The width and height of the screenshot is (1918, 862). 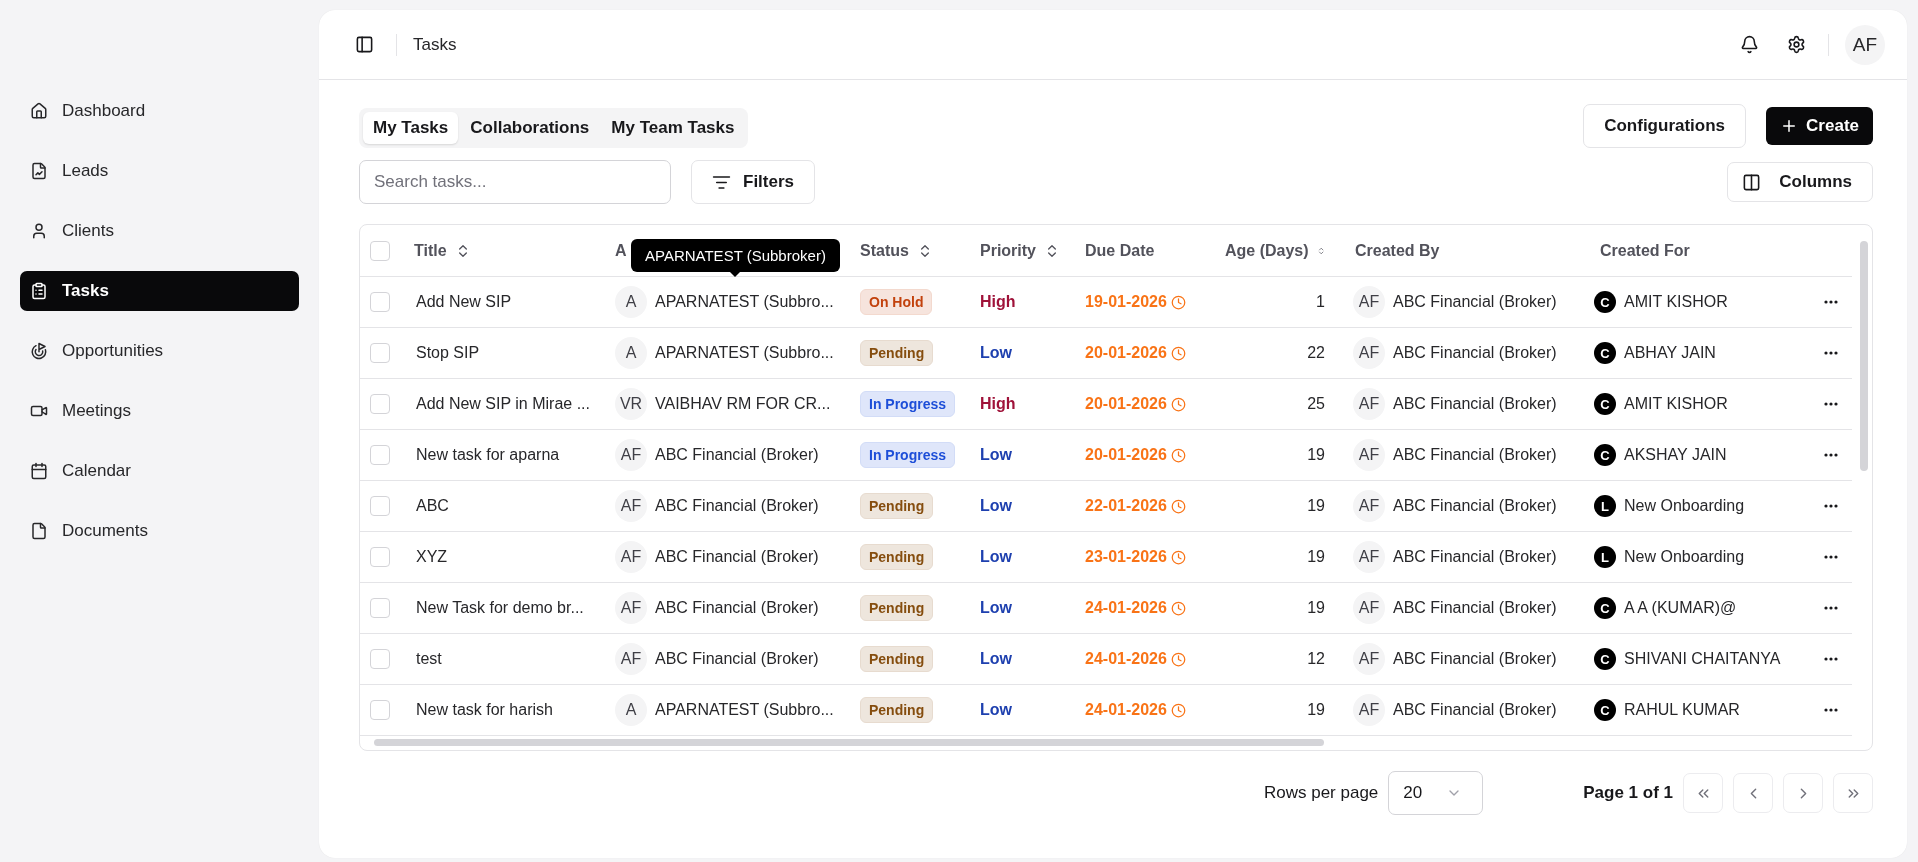 What do you see at coordinates (502, 659) in the screenshot?
I see `task-title: test` at bounding box center [502, 659].